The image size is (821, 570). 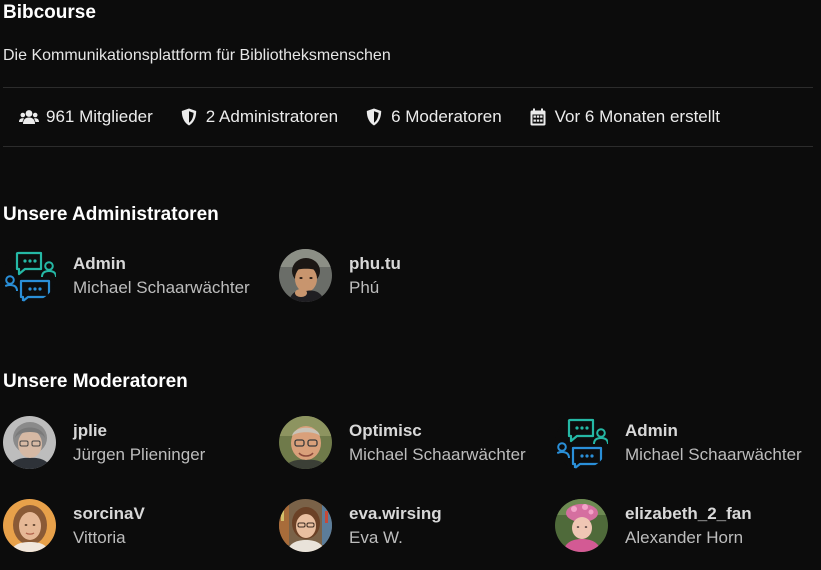 What do you see at coordinates (29, 117) in the screenshot?
I see `users-icon` at bounding box center [29, 117].